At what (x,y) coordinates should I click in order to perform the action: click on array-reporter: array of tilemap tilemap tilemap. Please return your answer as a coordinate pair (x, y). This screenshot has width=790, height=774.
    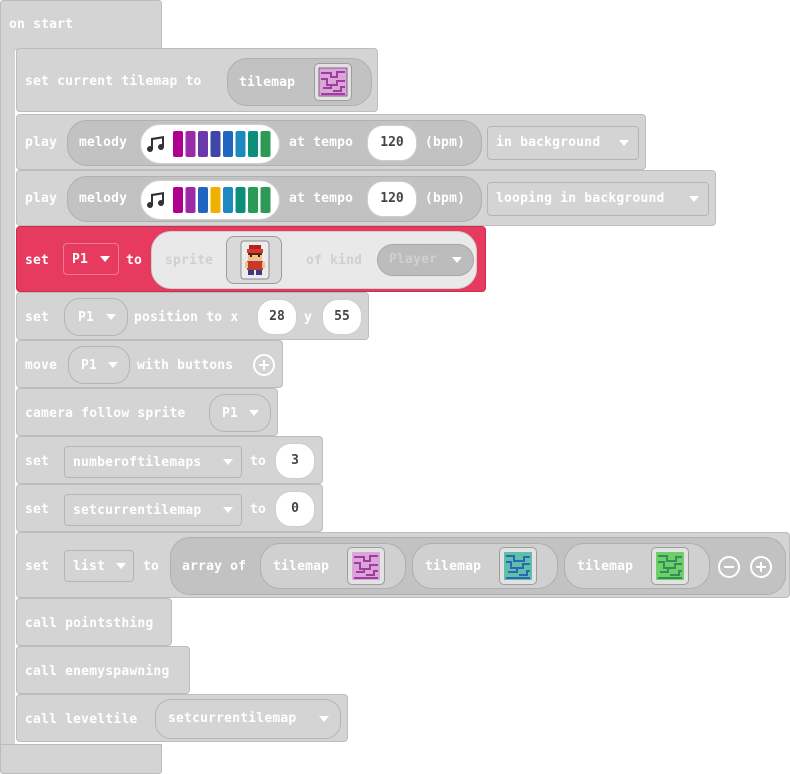
    Looking at the image, I should click on (478, 566).